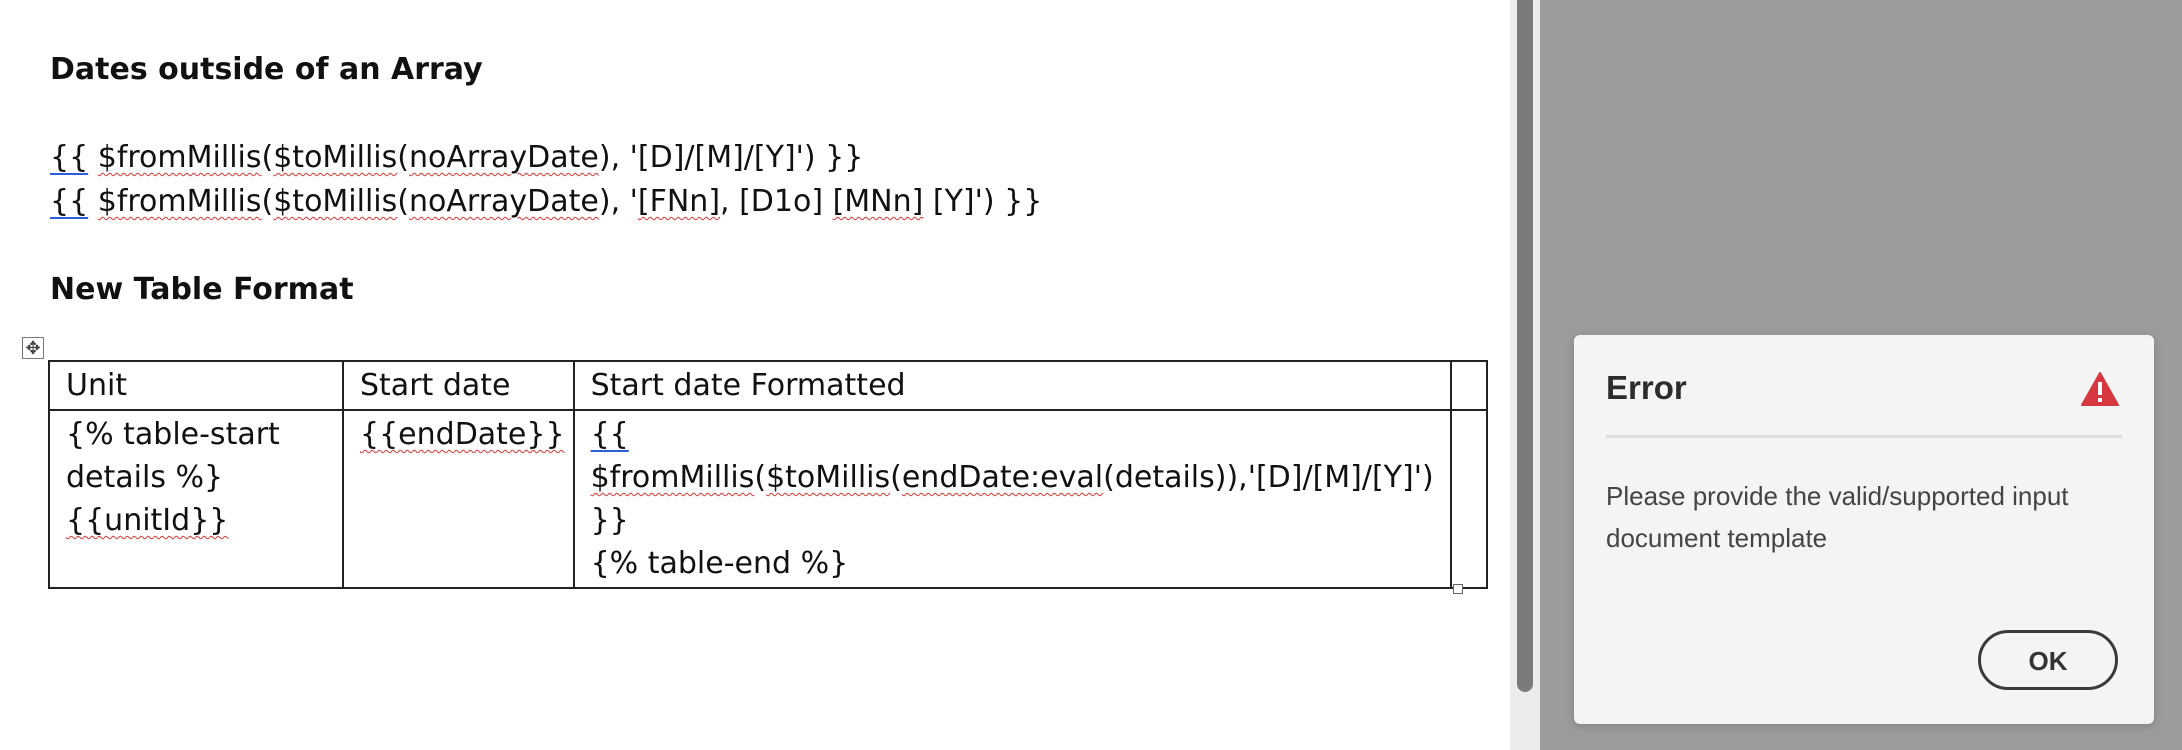 This screenshot has height=750, width=2182. I want to click on header-empty-cell, so click(1468, 385).